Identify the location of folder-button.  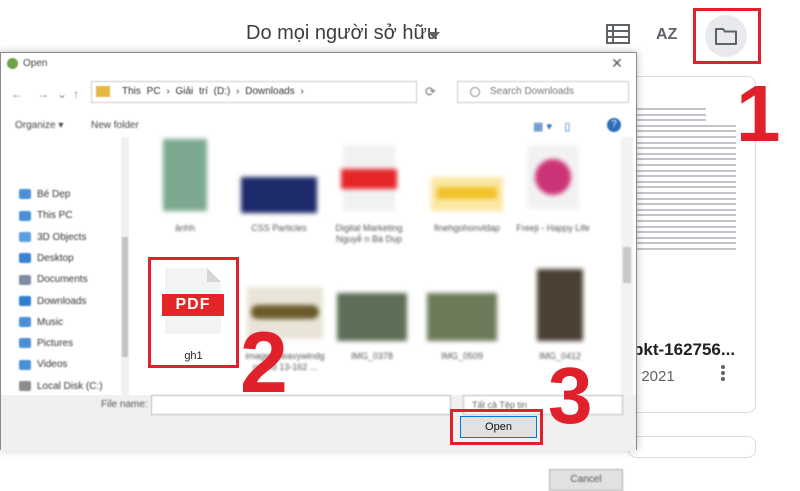
(726, 36).